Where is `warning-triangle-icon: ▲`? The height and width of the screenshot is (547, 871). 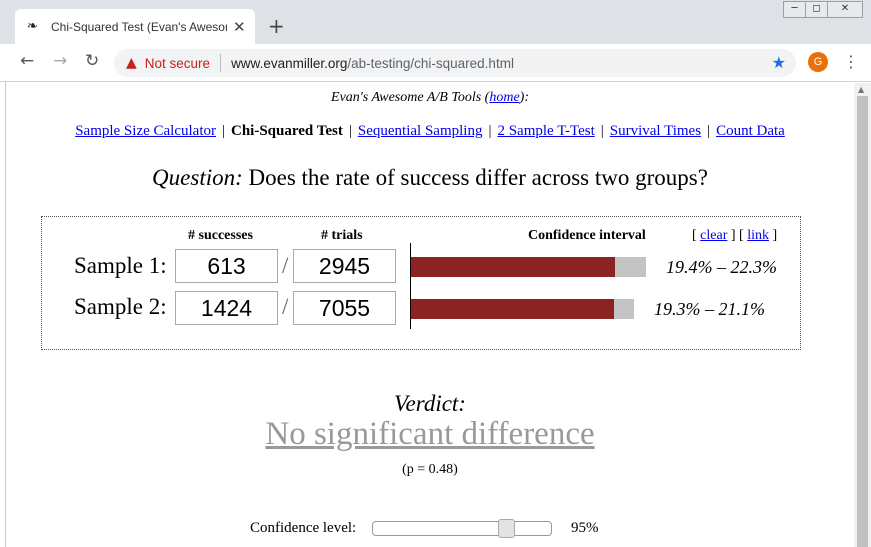 warning-triangle-icon: ▲ is located at coordinates (131, 63).